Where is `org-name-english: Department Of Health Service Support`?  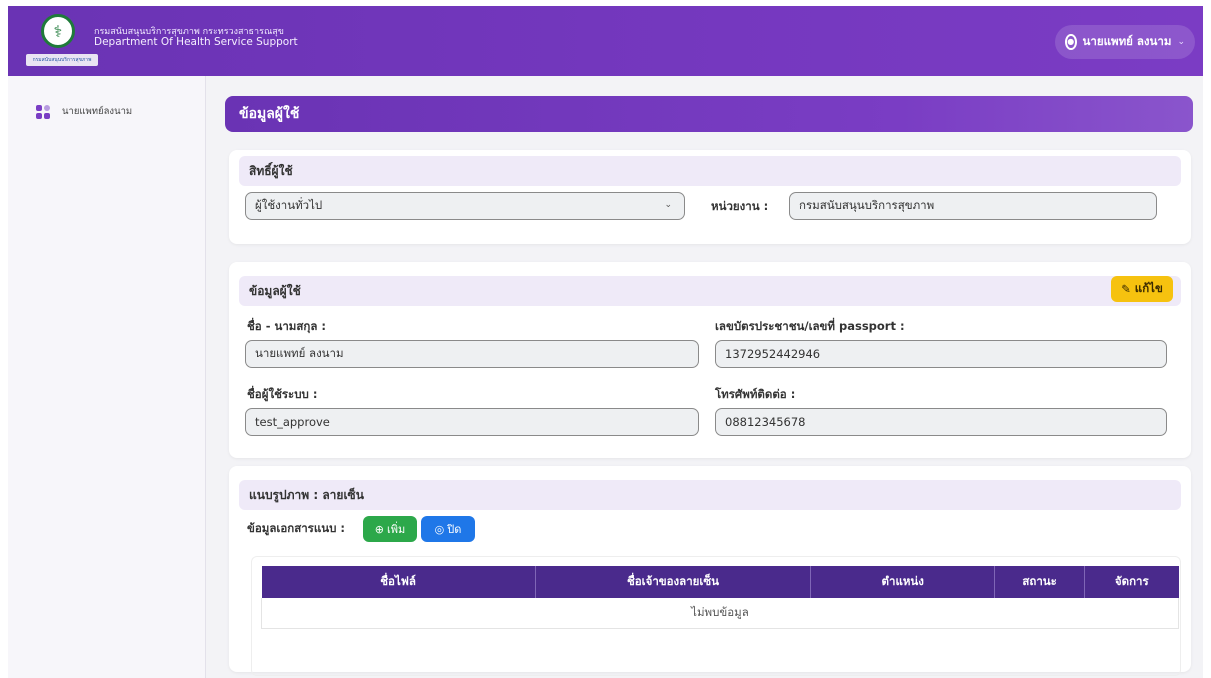
org-name-english: Department Of Health Service Support is located at coordinates (196, 42).